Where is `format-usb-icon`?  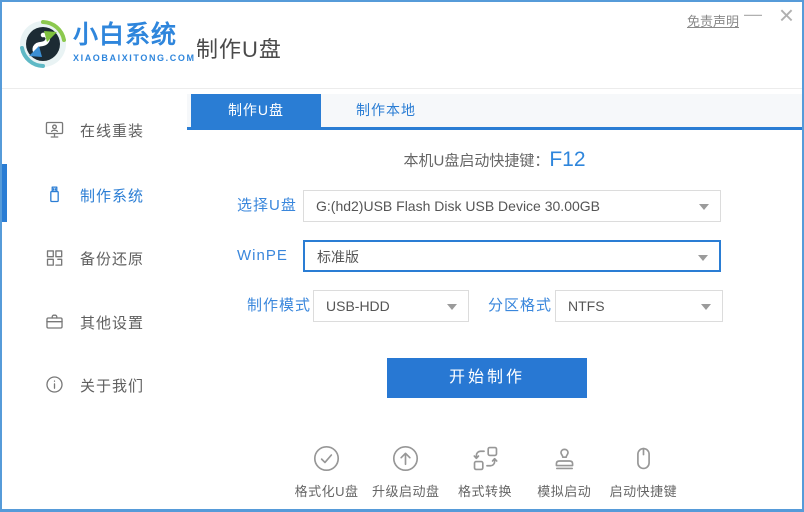 format-usb-icon is located at coordinates (327, 458).